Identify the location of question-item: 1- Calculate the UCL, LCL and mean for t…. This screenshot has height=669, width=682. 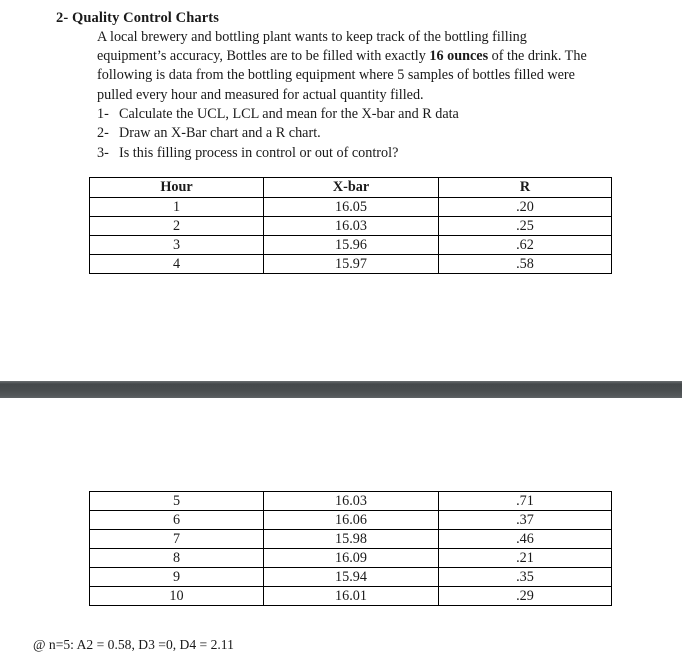
(357, 114).